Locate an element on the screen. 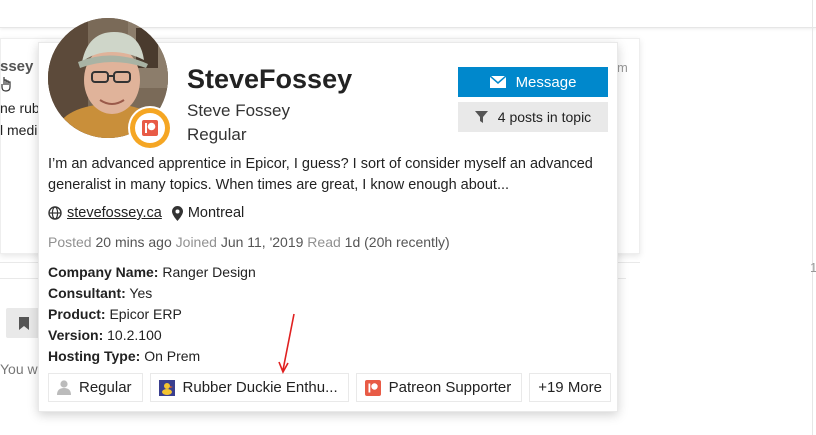 Image resolution: width=816 pixels, height=435 pixels. badge-patreon-supporter: Patreon Supporter is located at coordinates (439, 387).